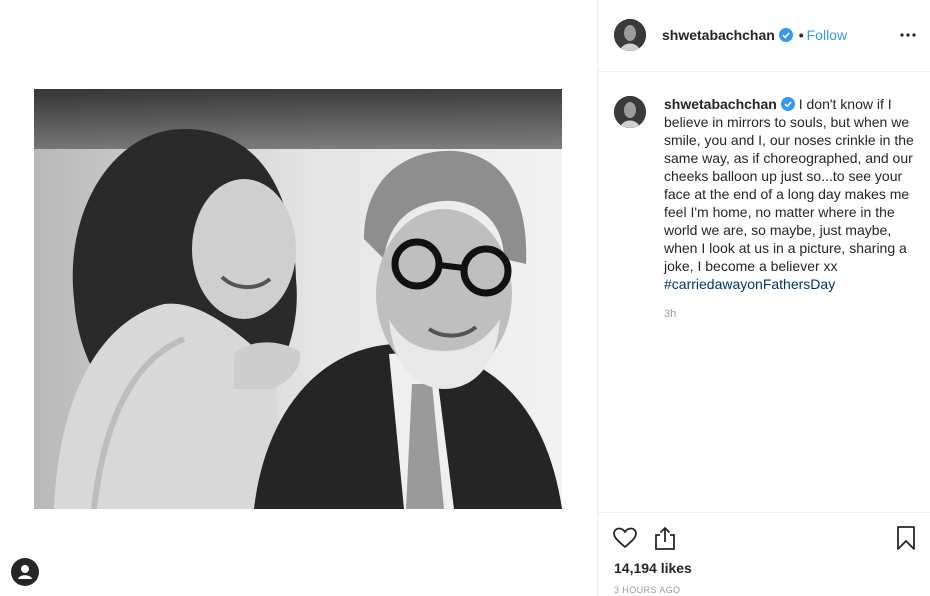  I want to click on caption-username: shwetabachchan, so click(720, 104).